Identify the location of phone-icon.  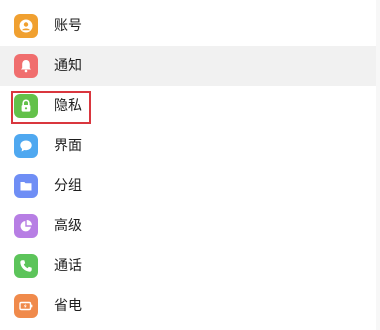
(26, 266).